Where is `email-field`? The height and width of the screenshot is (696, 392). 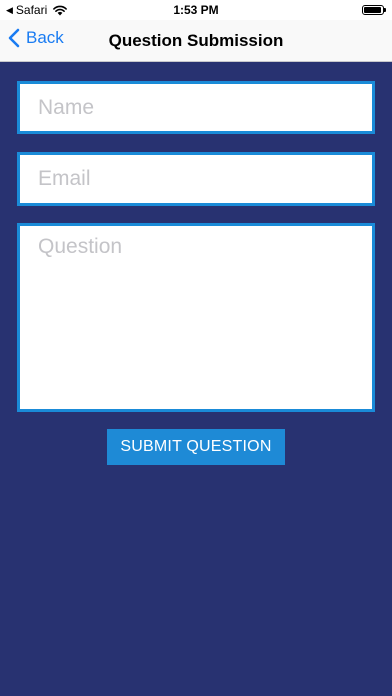 email-field is located at coordinates (196, 179).